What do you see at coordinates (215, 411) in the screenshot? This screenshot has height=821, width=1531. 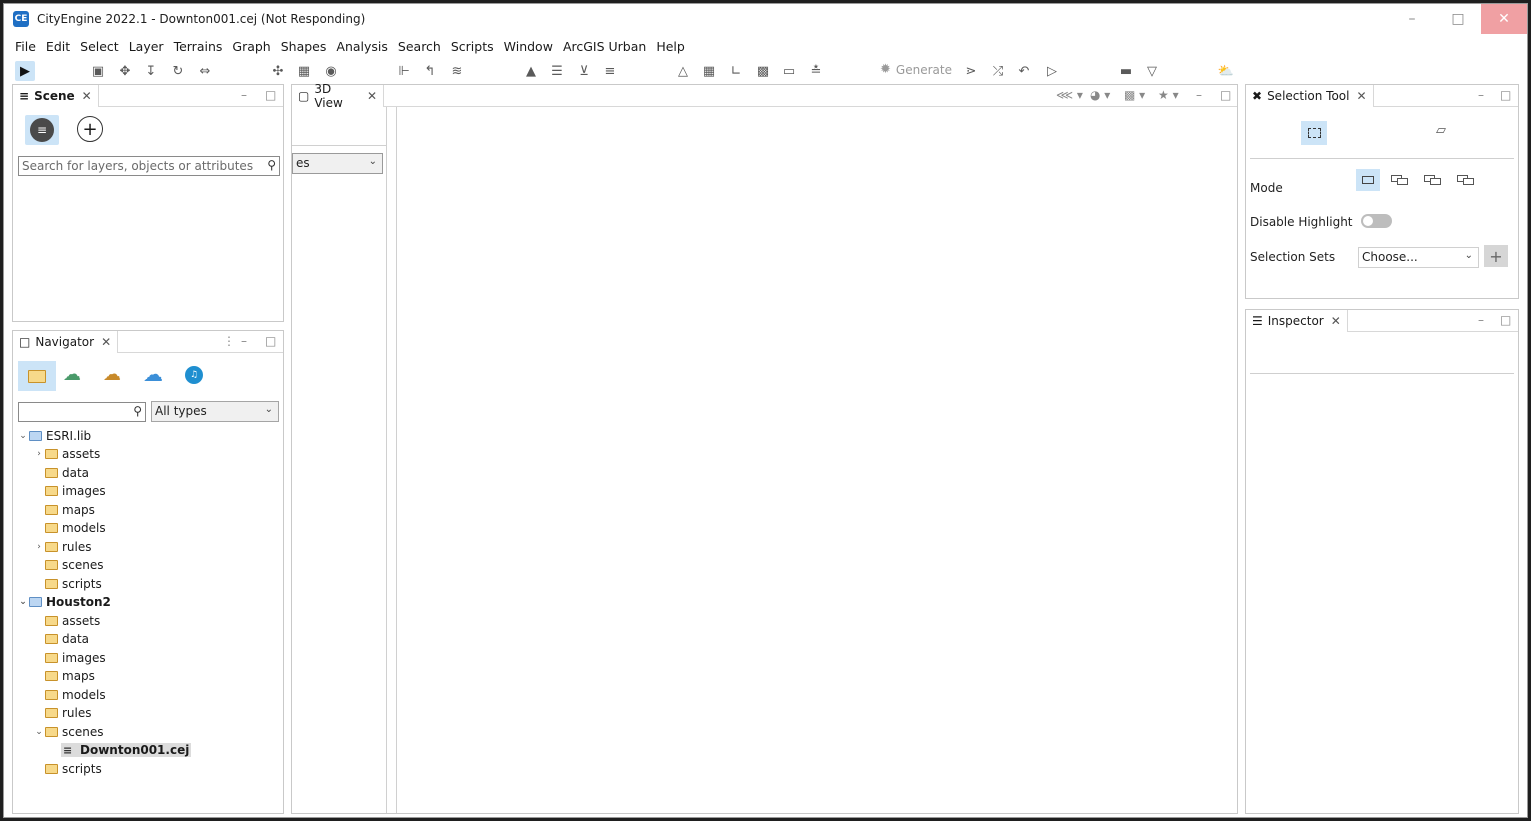 I see `type-filter-select: All types ⌄` at bounding box center [215, 411].